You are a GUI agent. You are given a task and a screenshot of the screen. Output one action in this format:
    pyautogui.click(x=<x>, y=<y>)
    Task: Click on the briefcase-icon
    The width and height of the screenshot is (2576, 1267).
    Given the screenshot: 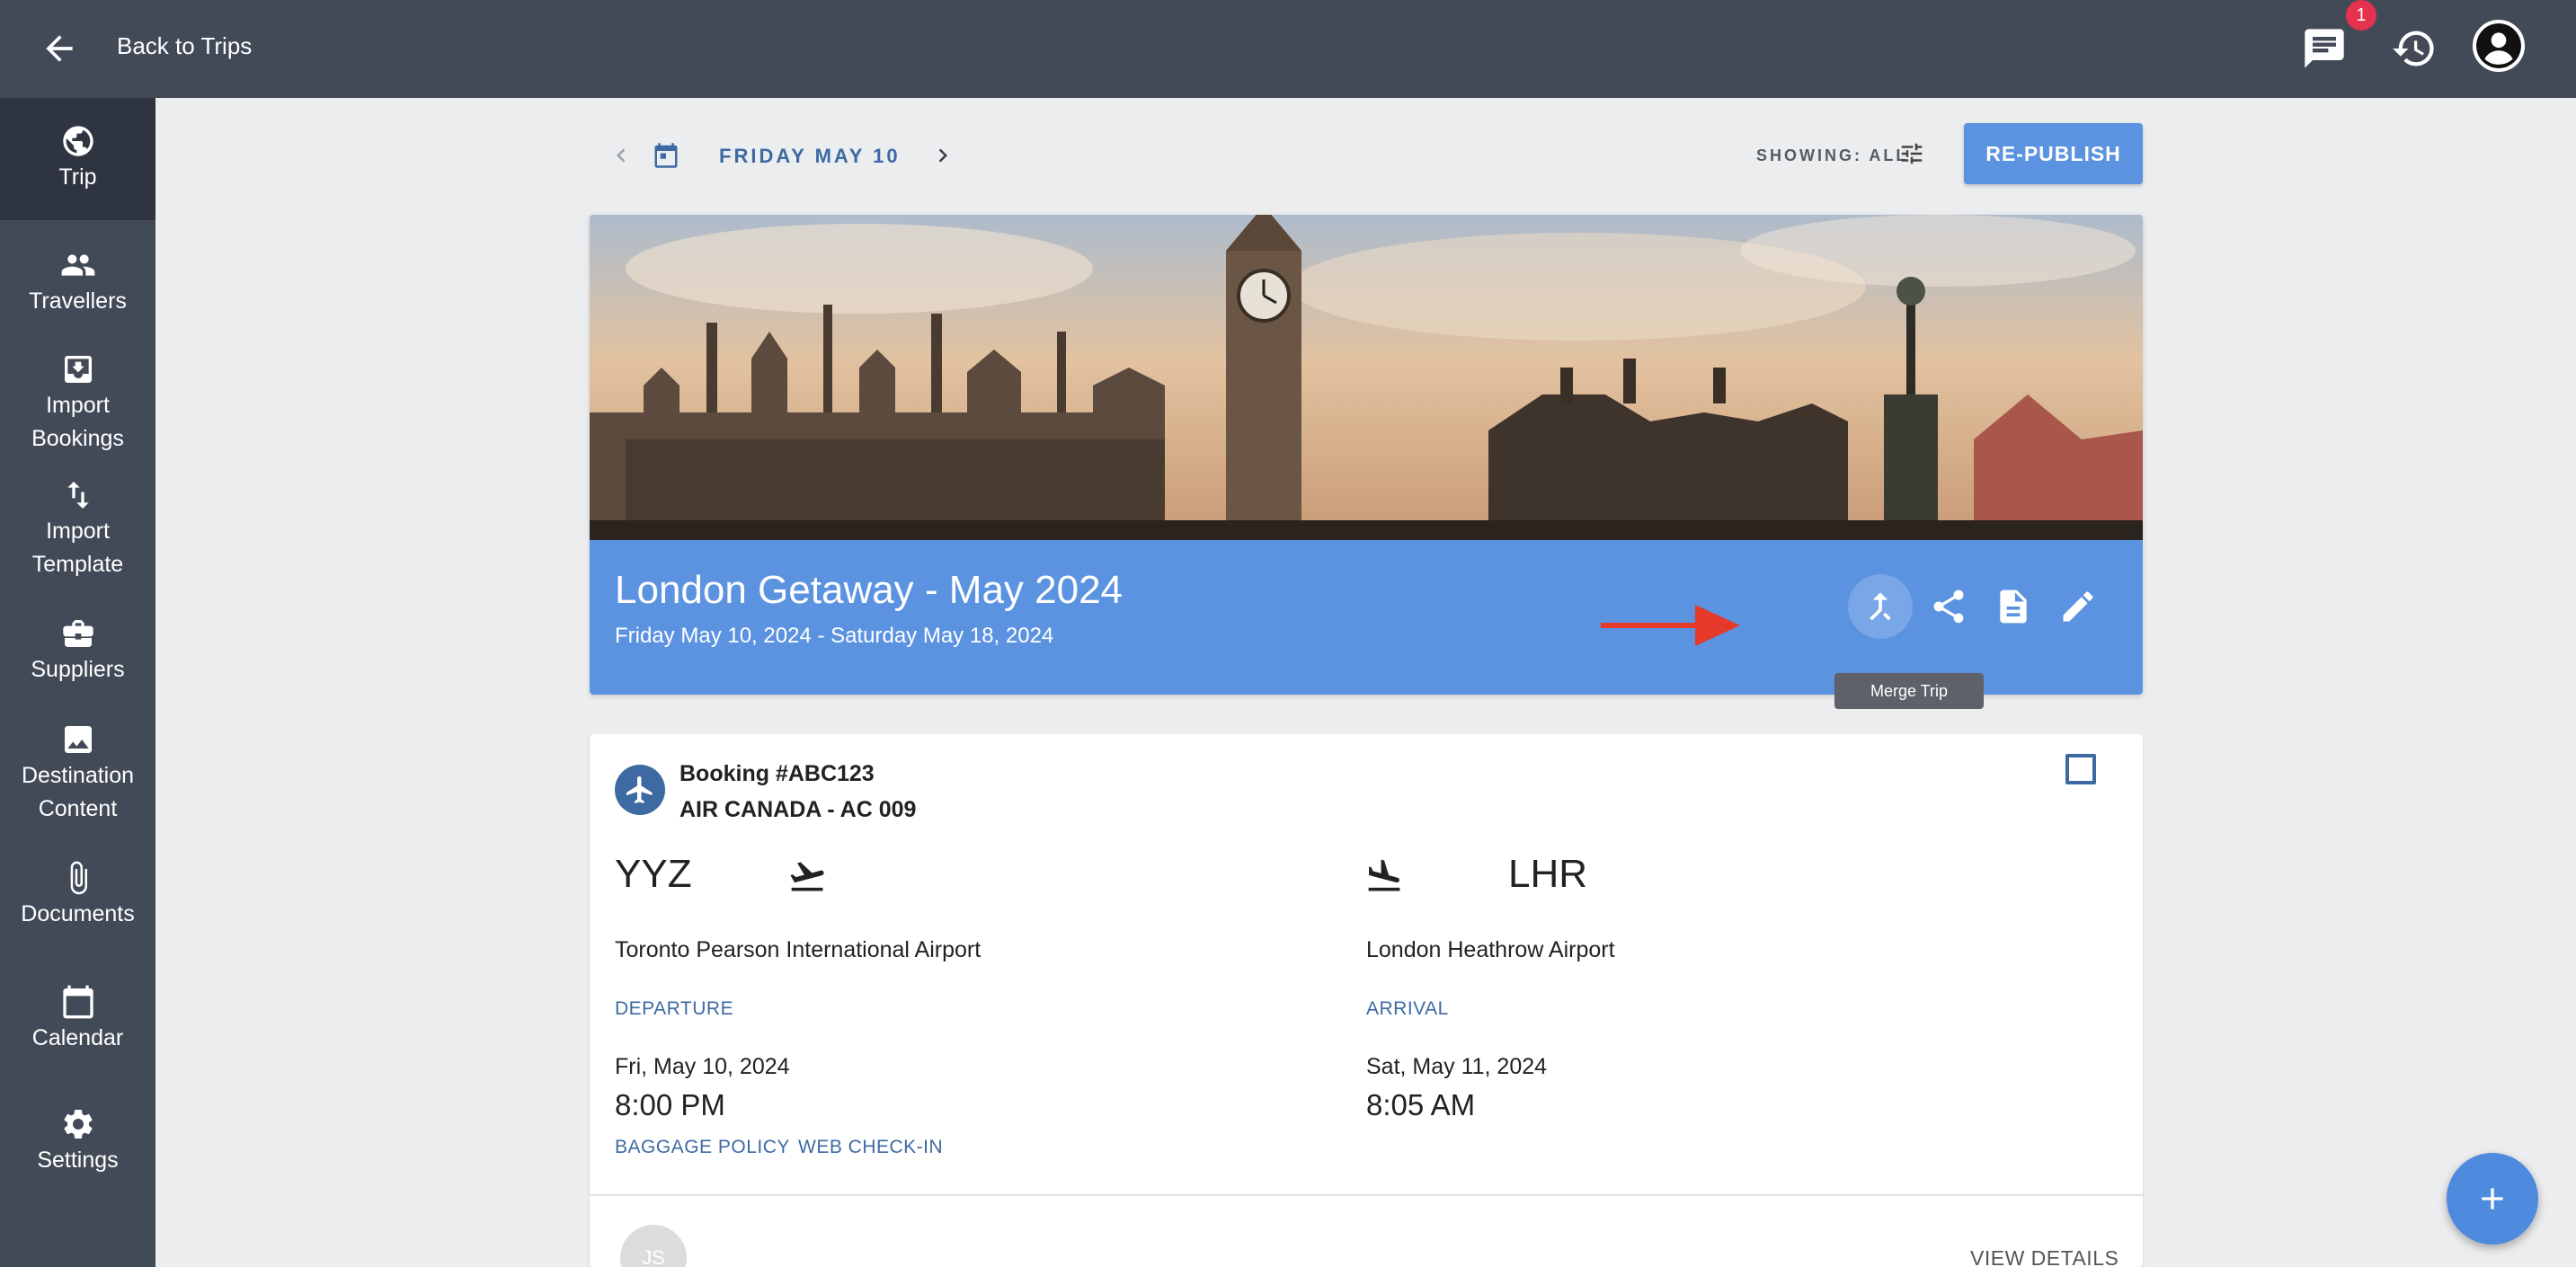 What is the action you would take?
    pyautogui.click(x=77, y=633)
    